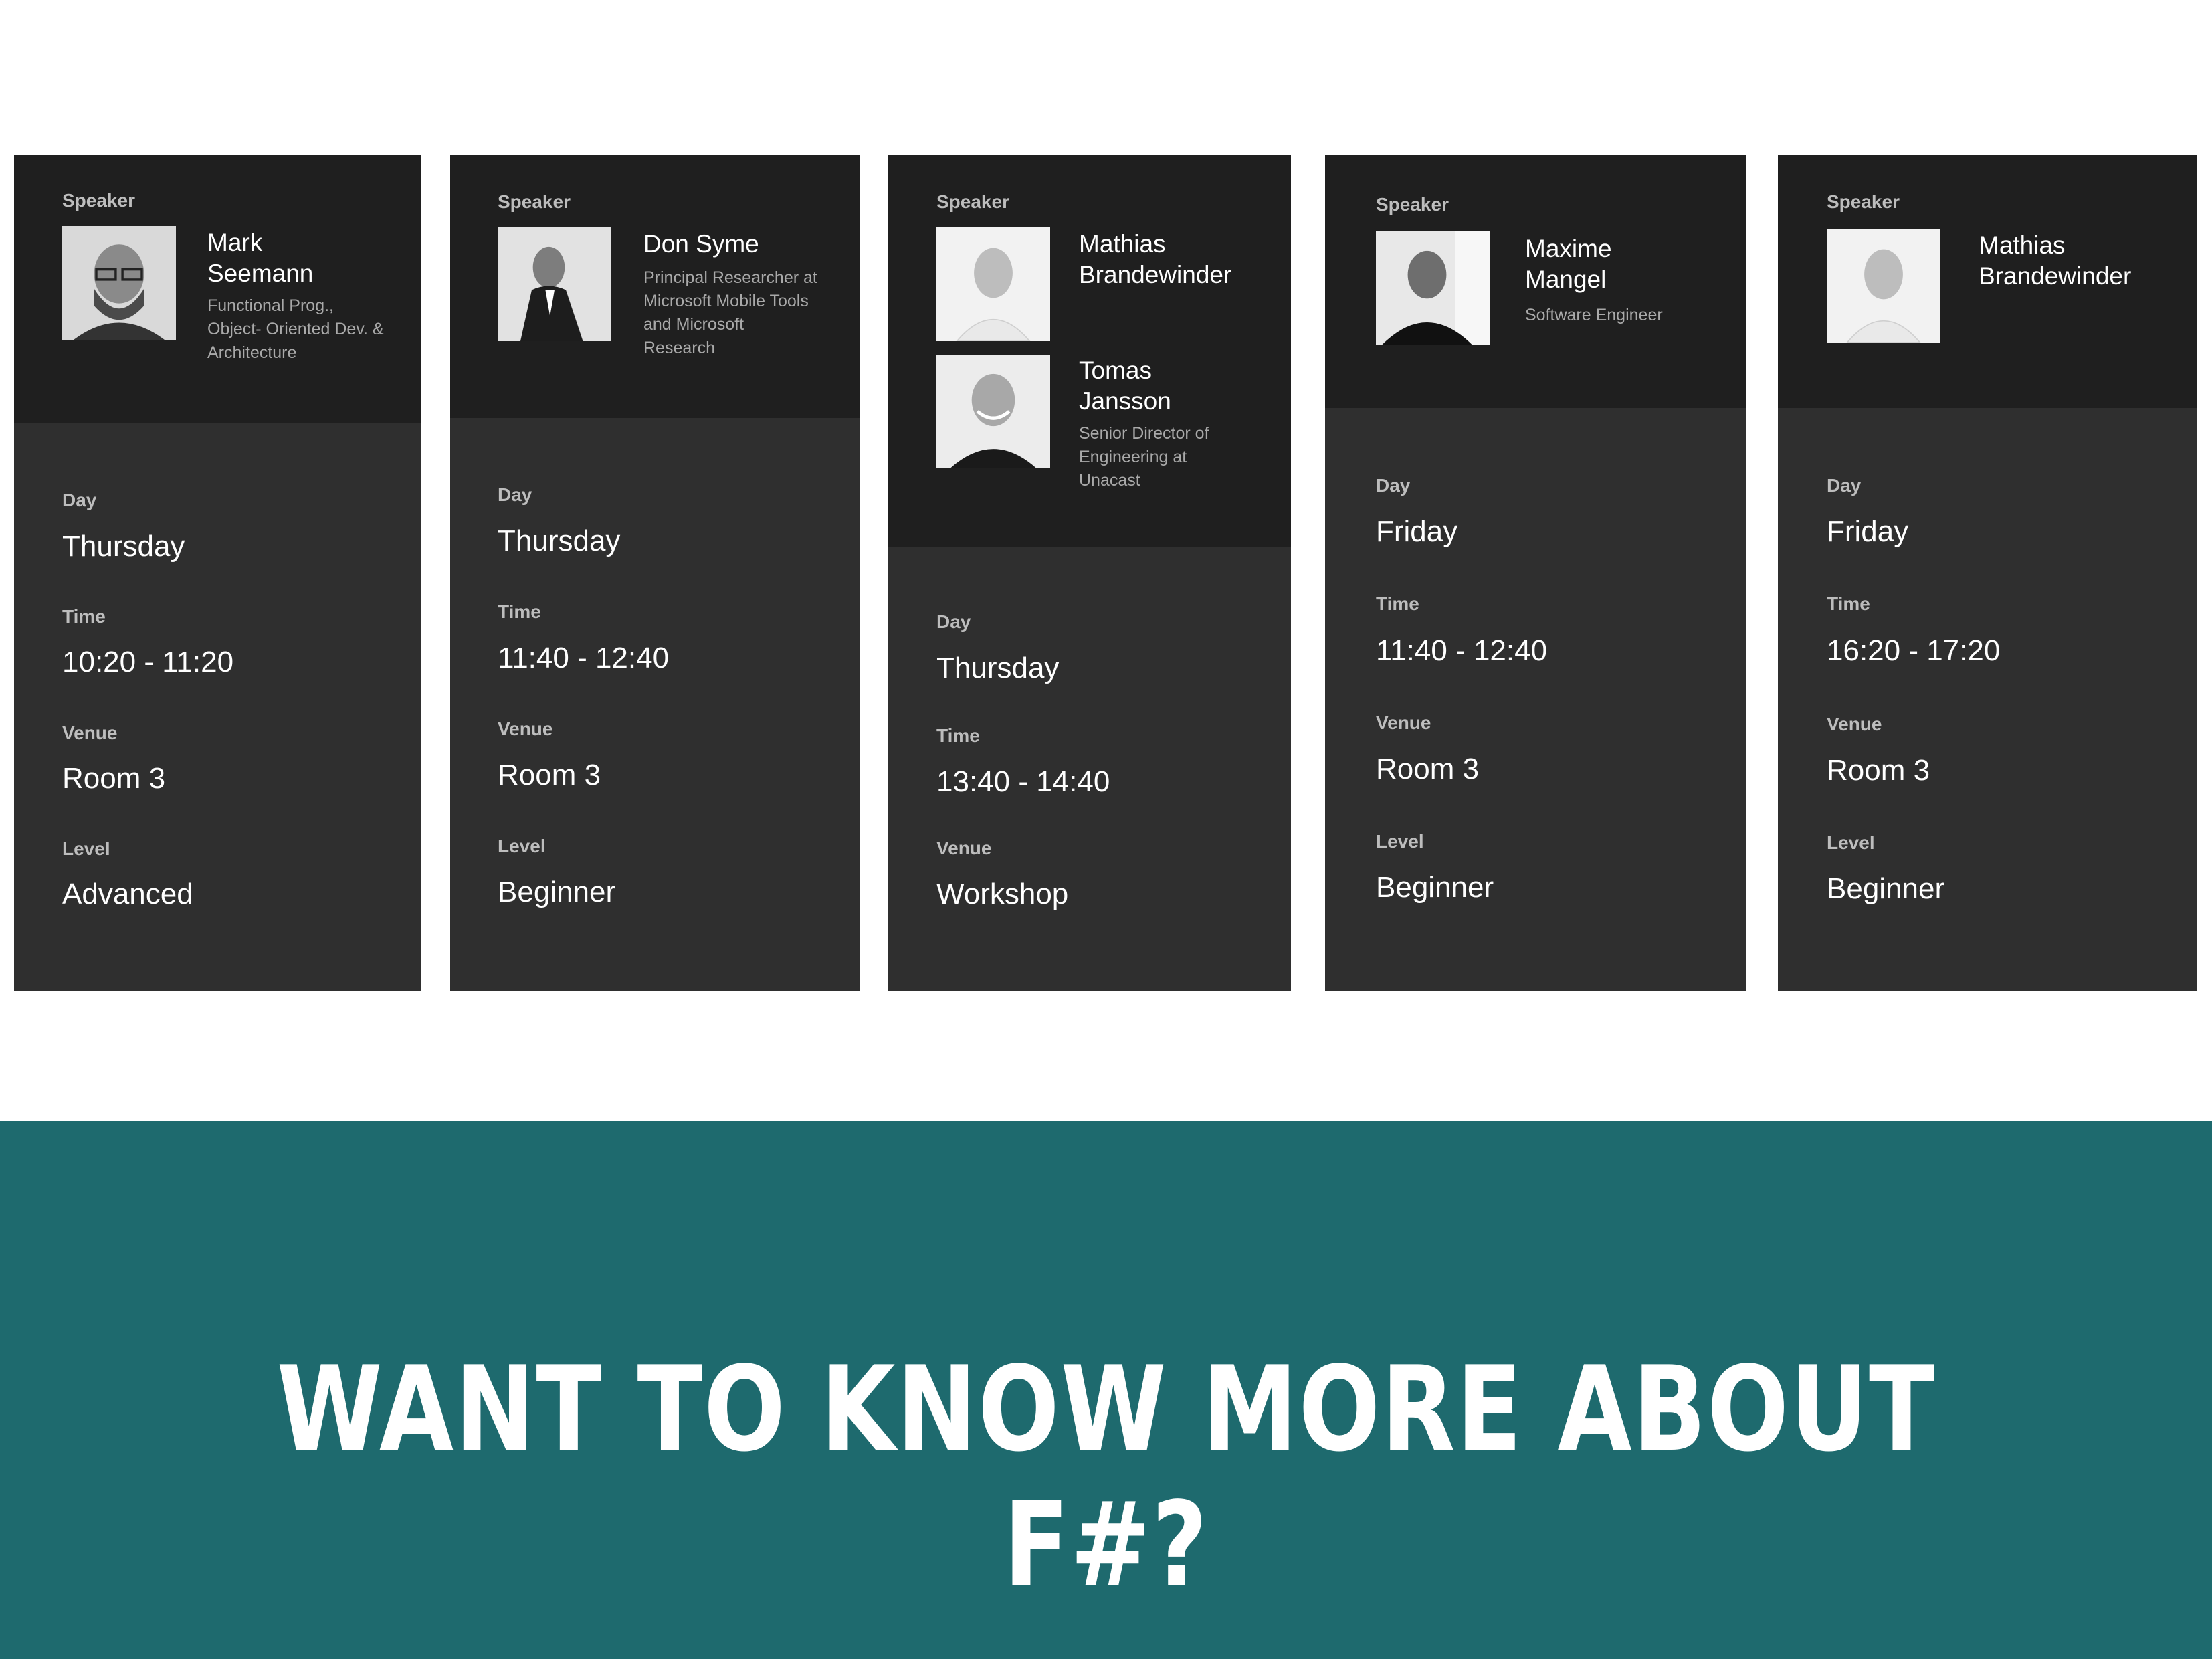 The width and height of the screenshot is (2212, 1659). What do you see at coordinates (1155, 259) in the screenshot?
I see `speaker-name-1: Mathias Brandewinder` at bounding box center [1155, 259].